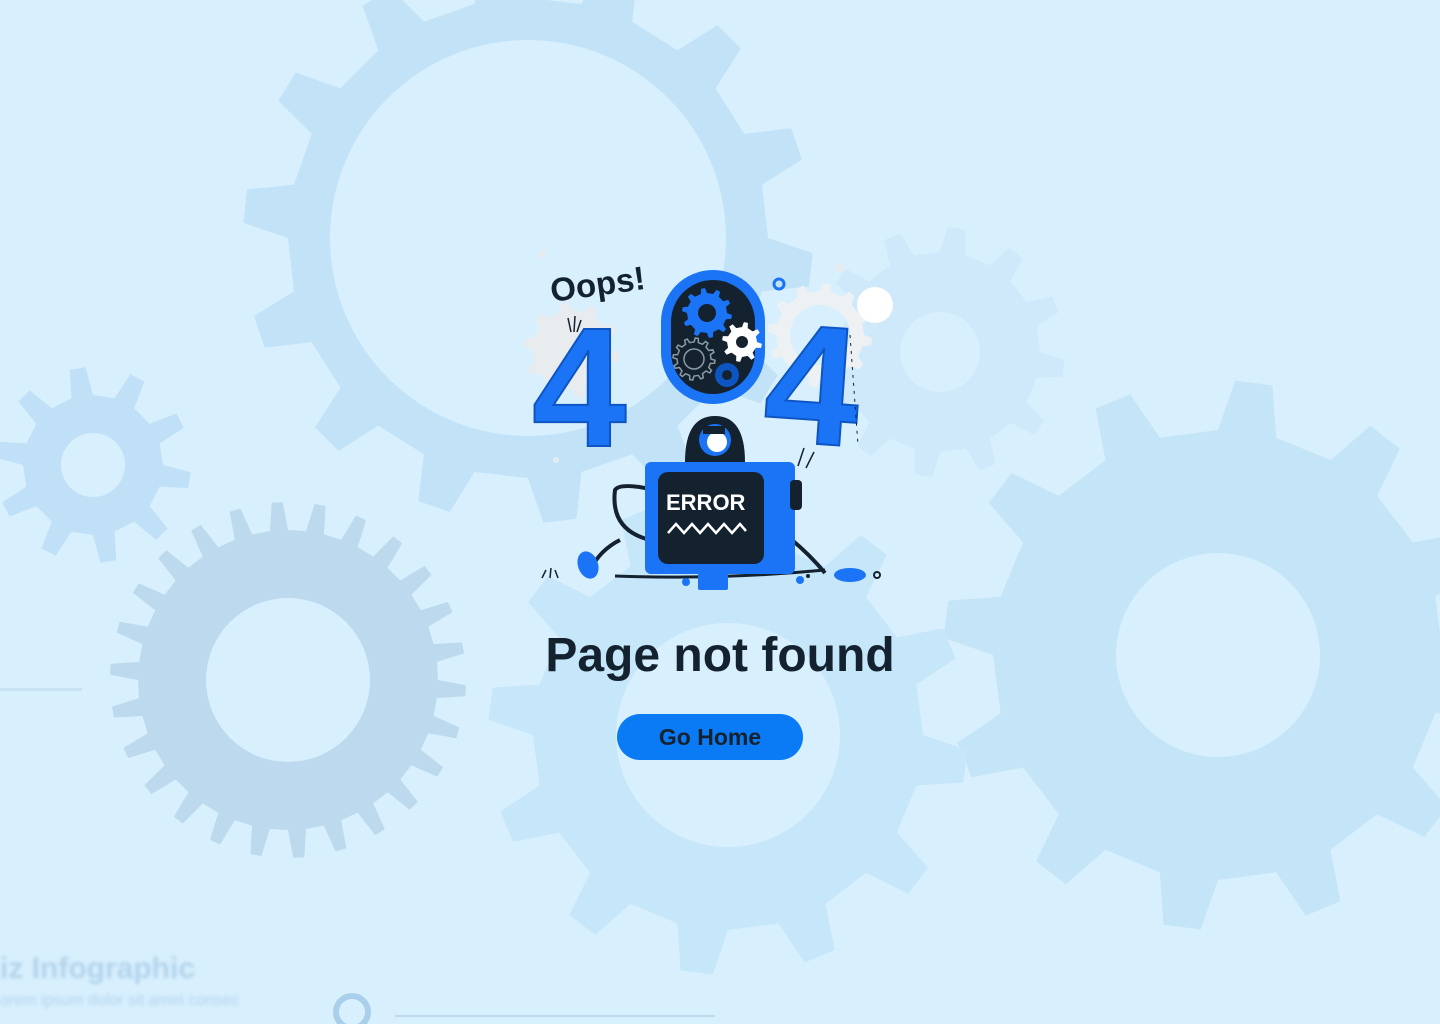  Describe the element at coordinates (352, 1008) in the screenshot. I see `faded-ring-icon` at that location.